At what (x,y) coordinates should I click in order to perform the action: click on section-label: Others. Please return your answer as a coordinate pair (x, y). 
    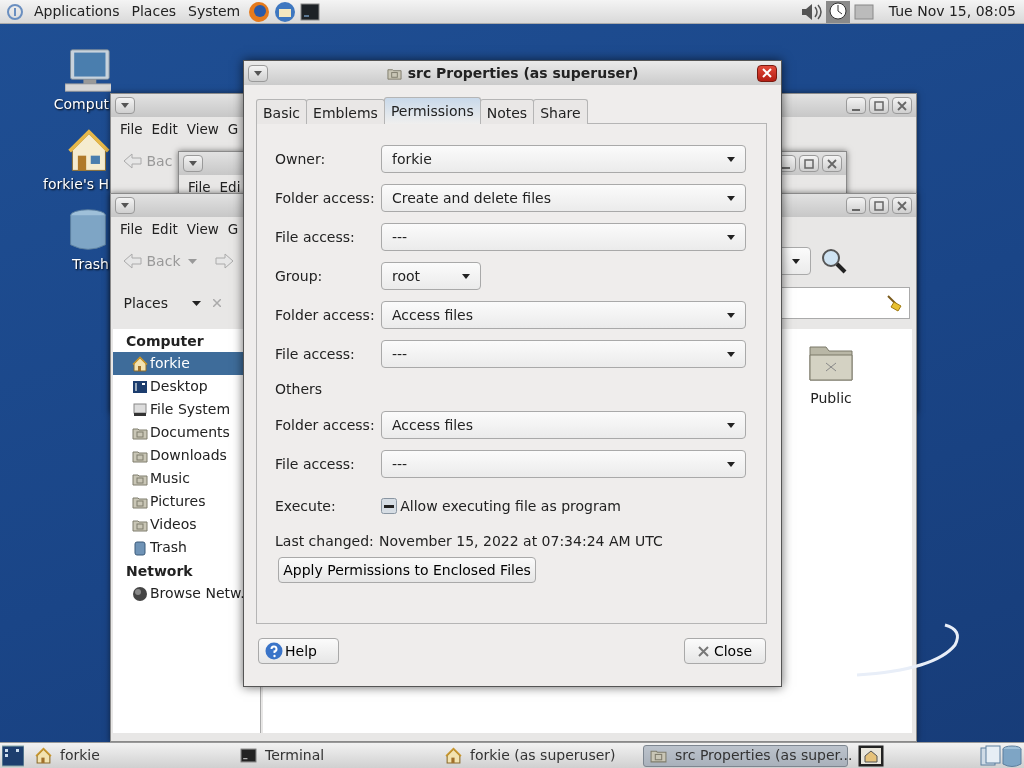
    Looking at the image, I should click on (299, 389).